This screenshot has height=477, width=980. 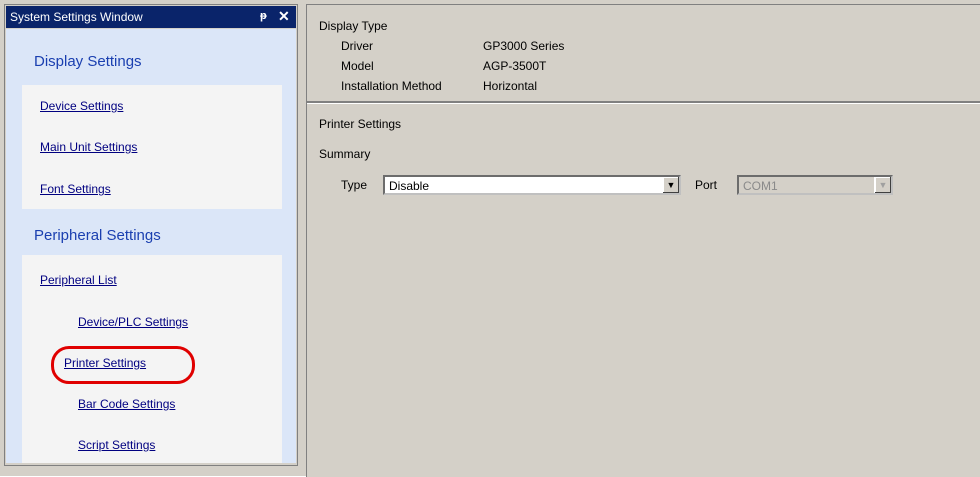 What do you see at coordinates (643, 102) in the screenshot?
I see `section-divider` at bounding box center [643, 102].